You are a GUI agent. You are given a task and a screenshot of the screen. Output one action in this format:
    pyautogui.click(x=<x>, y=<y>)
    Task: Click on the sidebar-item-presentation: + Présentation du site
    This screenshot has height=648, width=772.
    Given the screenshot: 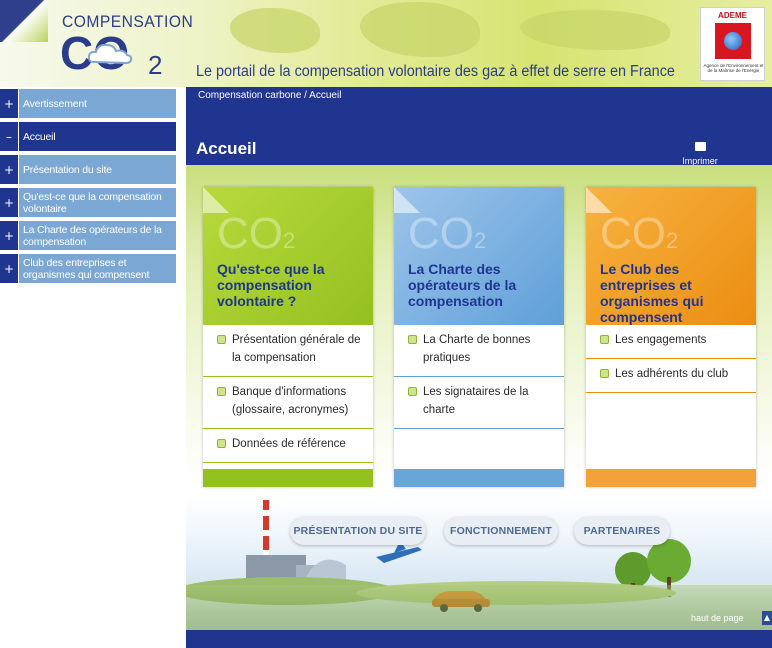 What is the action you would take?
    pyautogui.click(x=88, y=169)
    